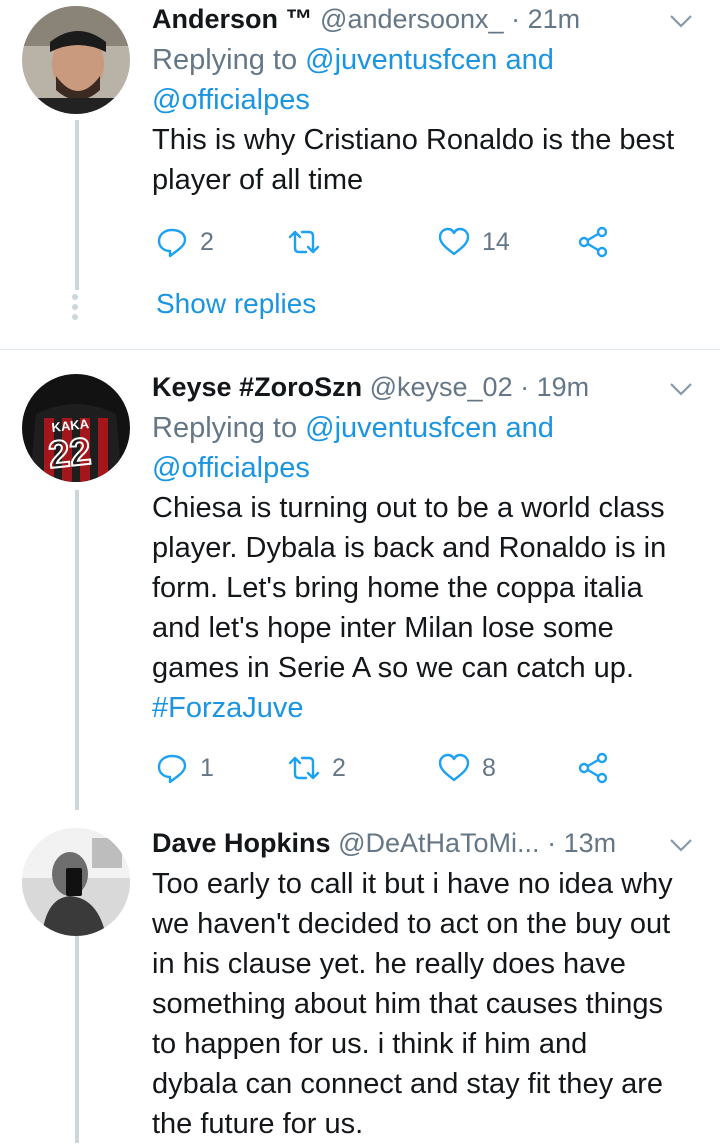 Image resolution: width=720 pixels, height=1144 pixels. I want to click on retweet-button, so click(310, 242).